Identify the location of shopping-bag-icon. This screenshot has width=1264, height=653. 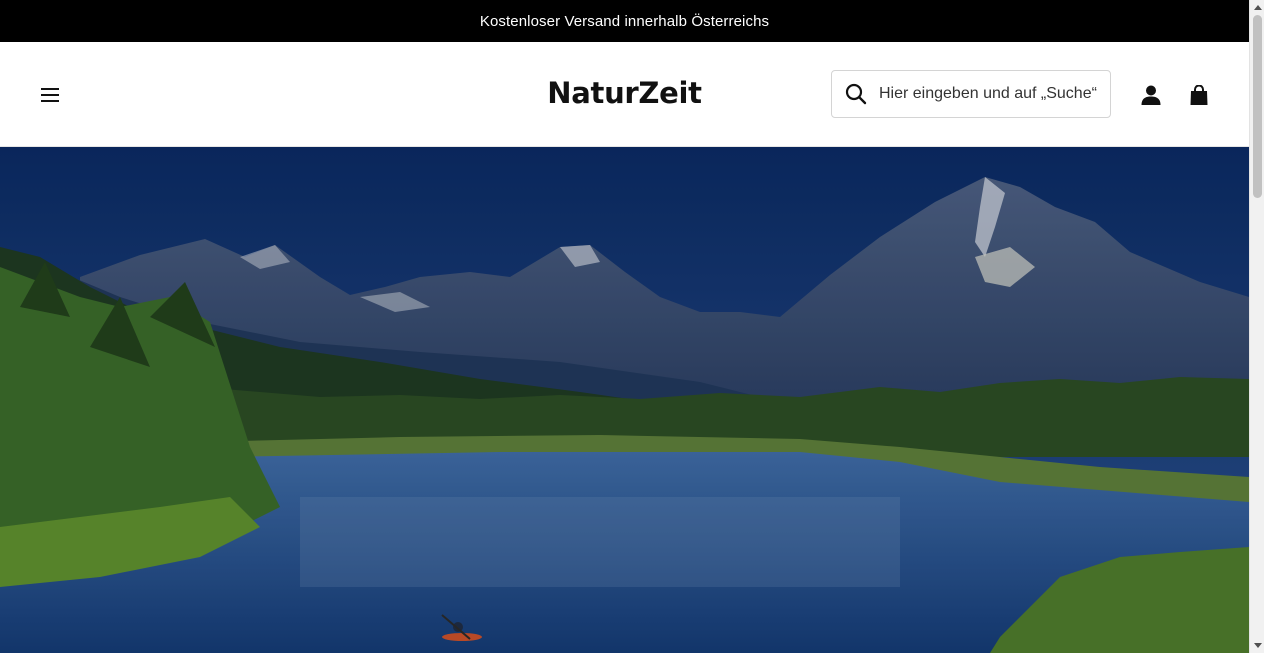
(1199, 95).